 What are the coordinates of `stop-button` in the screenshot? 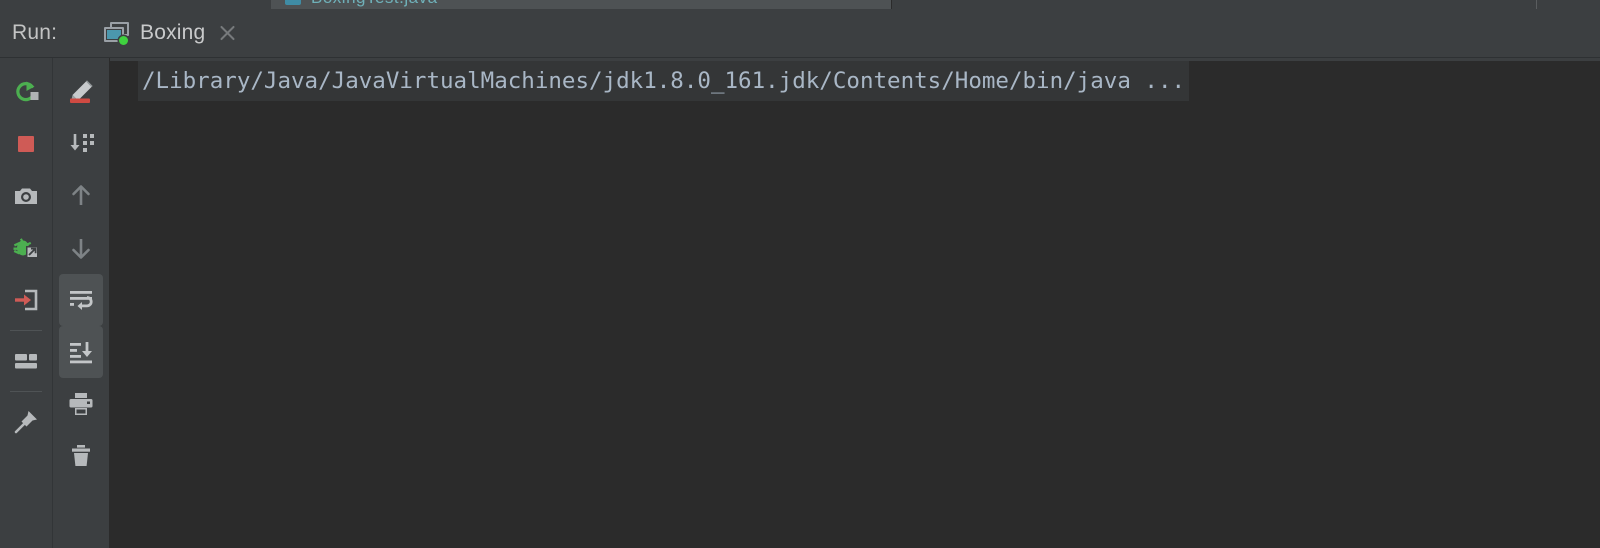 It's located at (26, 144).